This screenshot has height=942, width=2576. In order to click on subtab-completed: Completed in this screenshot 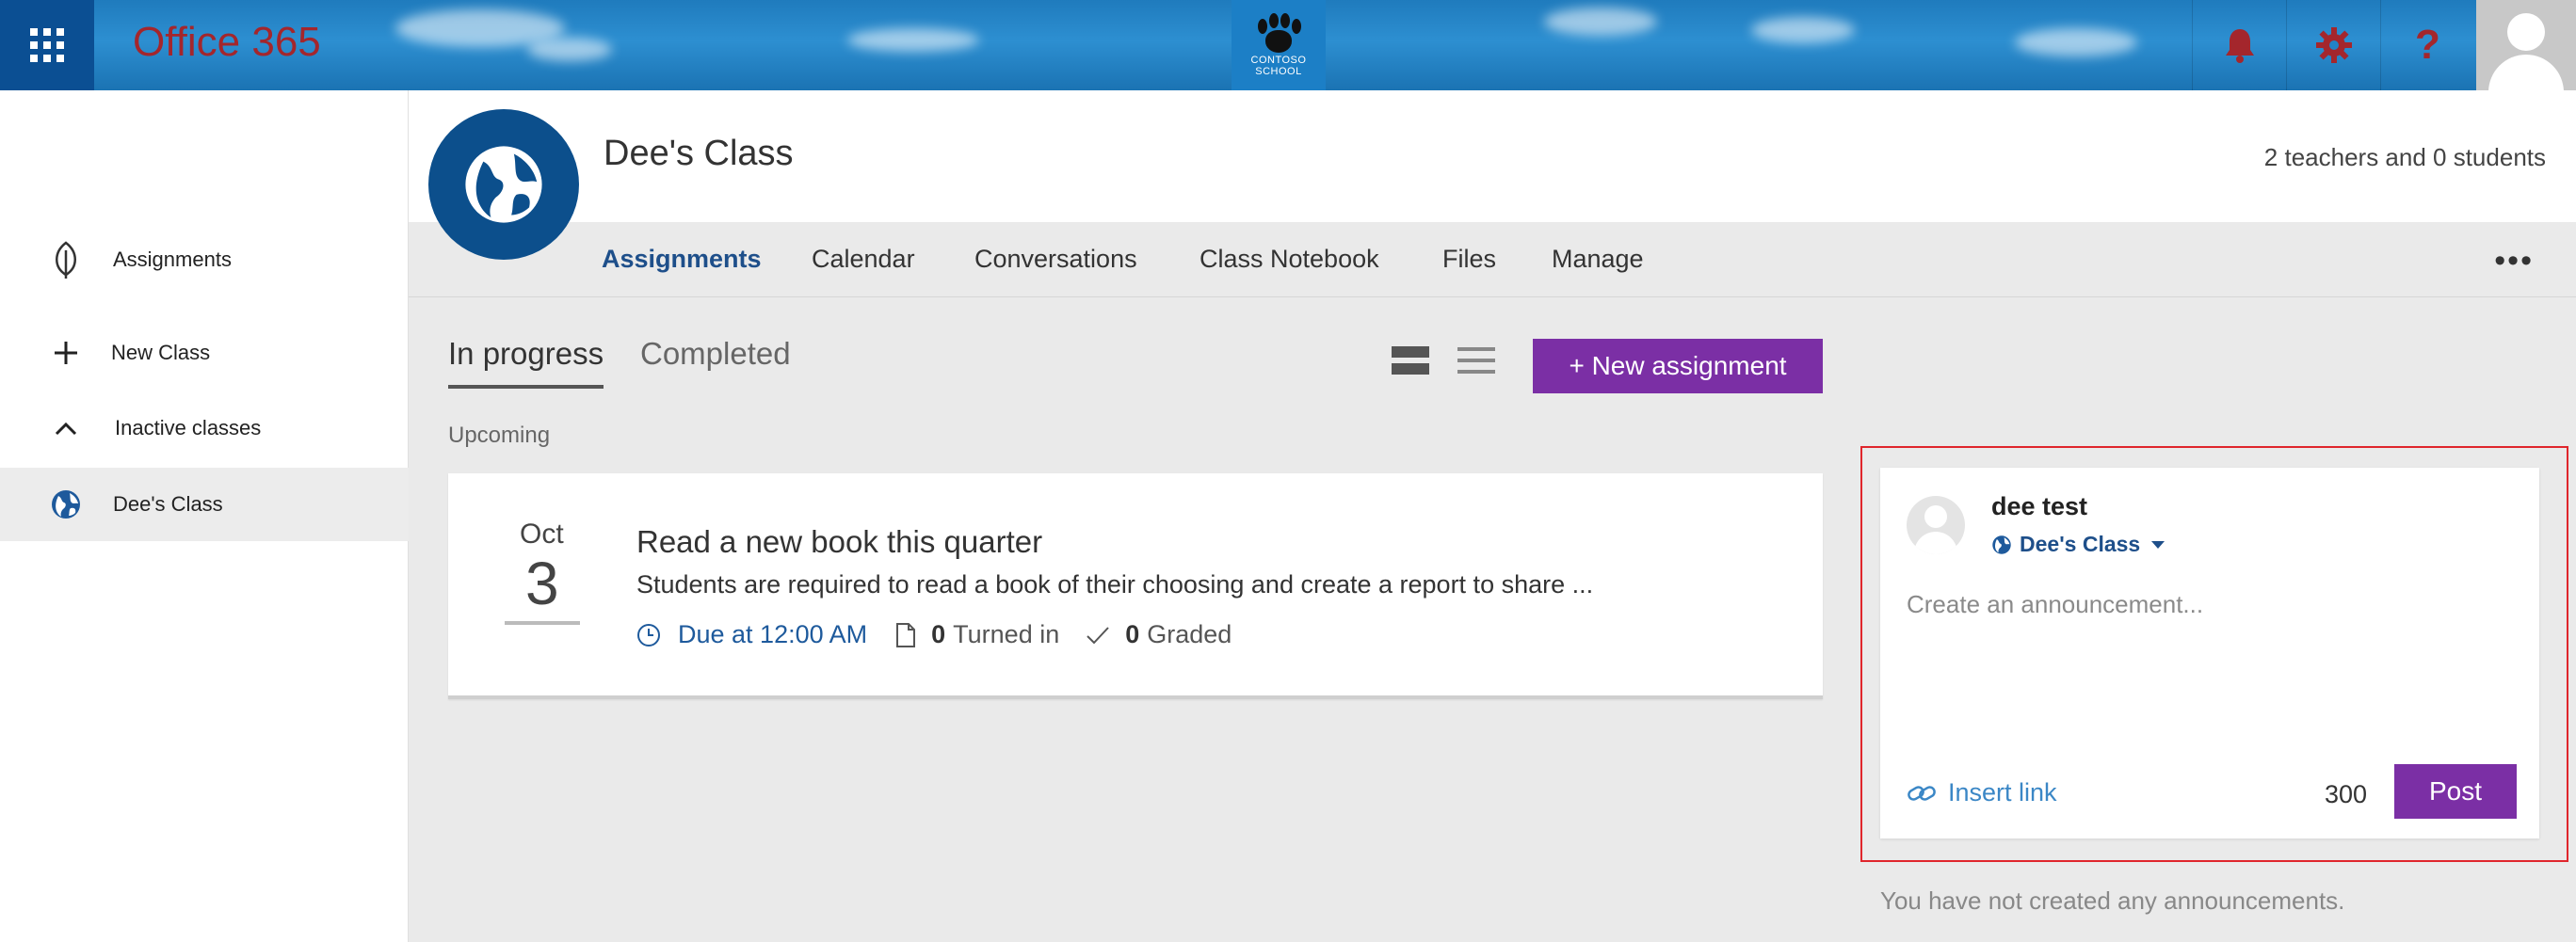, I will do `click(715, 354)`.